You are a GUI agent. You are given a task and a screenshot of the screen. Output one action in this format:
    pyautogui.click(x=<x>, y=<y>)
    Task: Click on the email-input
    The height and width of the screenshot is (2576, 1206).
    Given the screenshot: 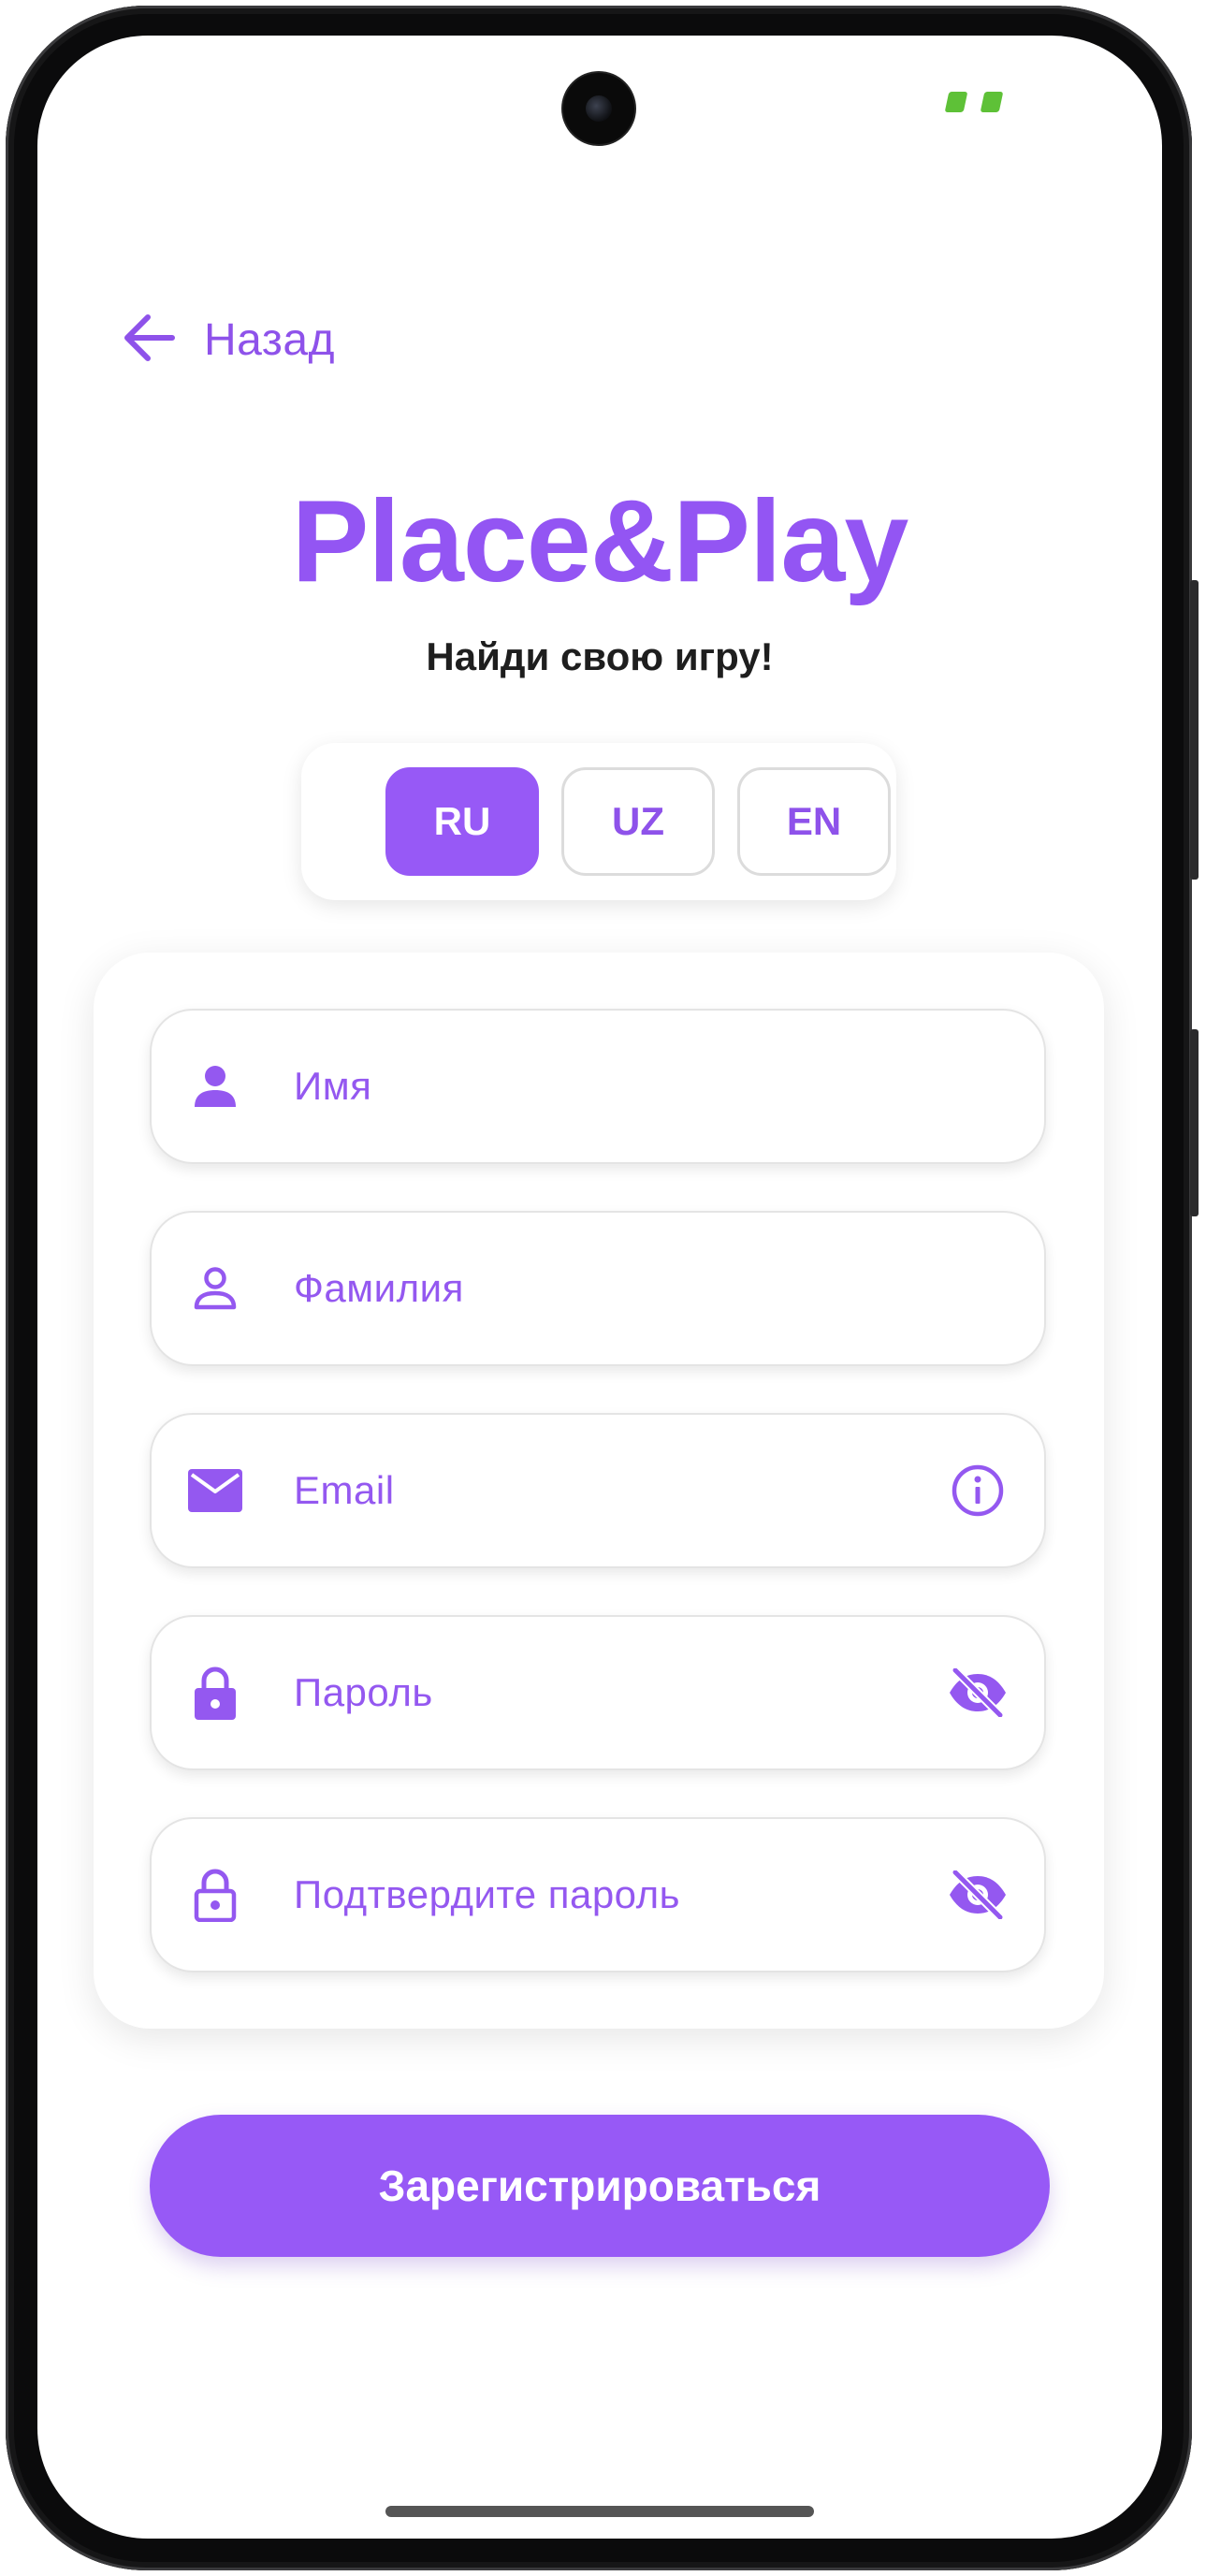 What is the action you would take?
    pyautogui.click(x=593, y=1490)
    